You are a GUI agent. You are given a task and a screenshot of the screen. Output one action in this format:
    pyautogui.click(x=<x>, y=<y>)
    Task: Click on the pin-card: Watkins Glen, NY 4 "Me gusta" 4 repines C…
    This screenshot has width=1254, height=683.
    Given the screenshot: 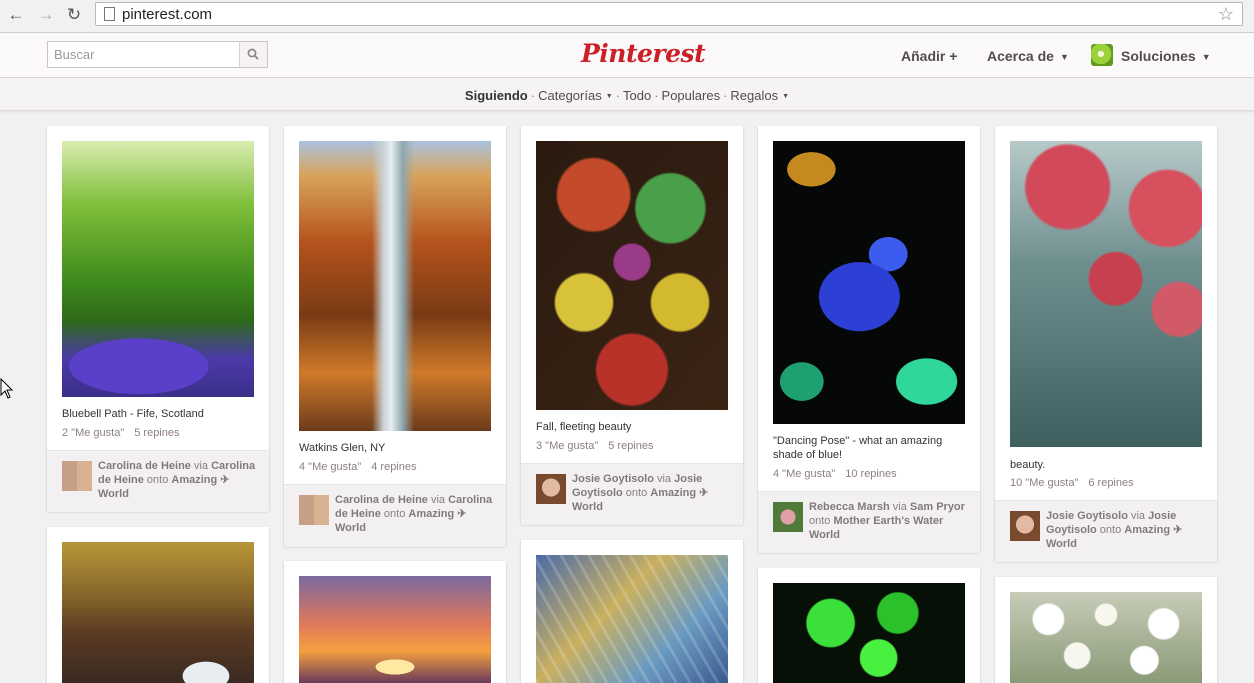 What is the action you would take?
    pyautogui.click(x=395, y=336)
    